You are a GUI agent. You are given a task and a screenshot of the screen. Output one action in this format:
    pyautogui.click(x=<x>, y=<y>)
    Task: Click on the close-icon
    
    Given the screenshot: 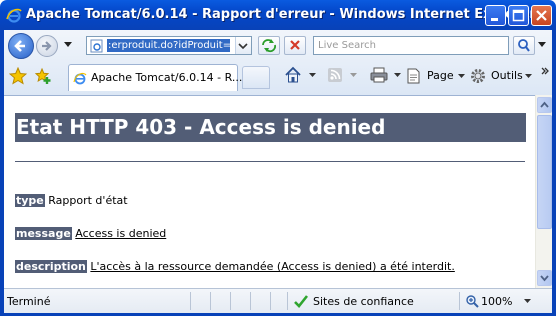 What is the action you would take?
    pyautogui.click(x=541, y=15)
    